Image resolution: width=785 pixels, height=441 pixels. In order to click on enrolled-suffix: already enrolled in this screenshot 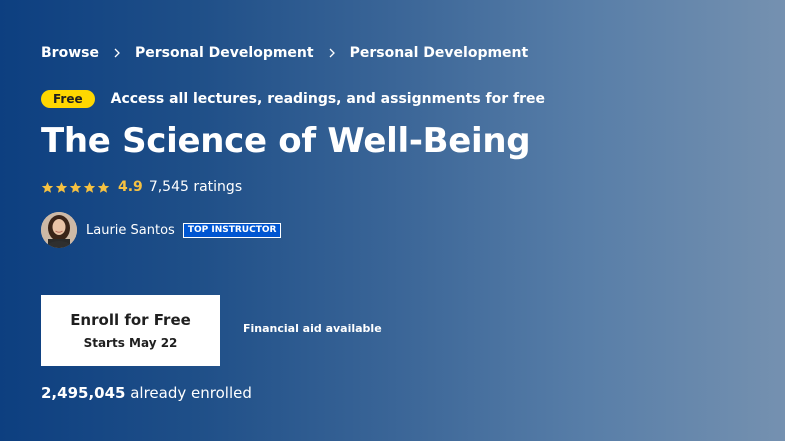, I will do `click(188, 393)`.